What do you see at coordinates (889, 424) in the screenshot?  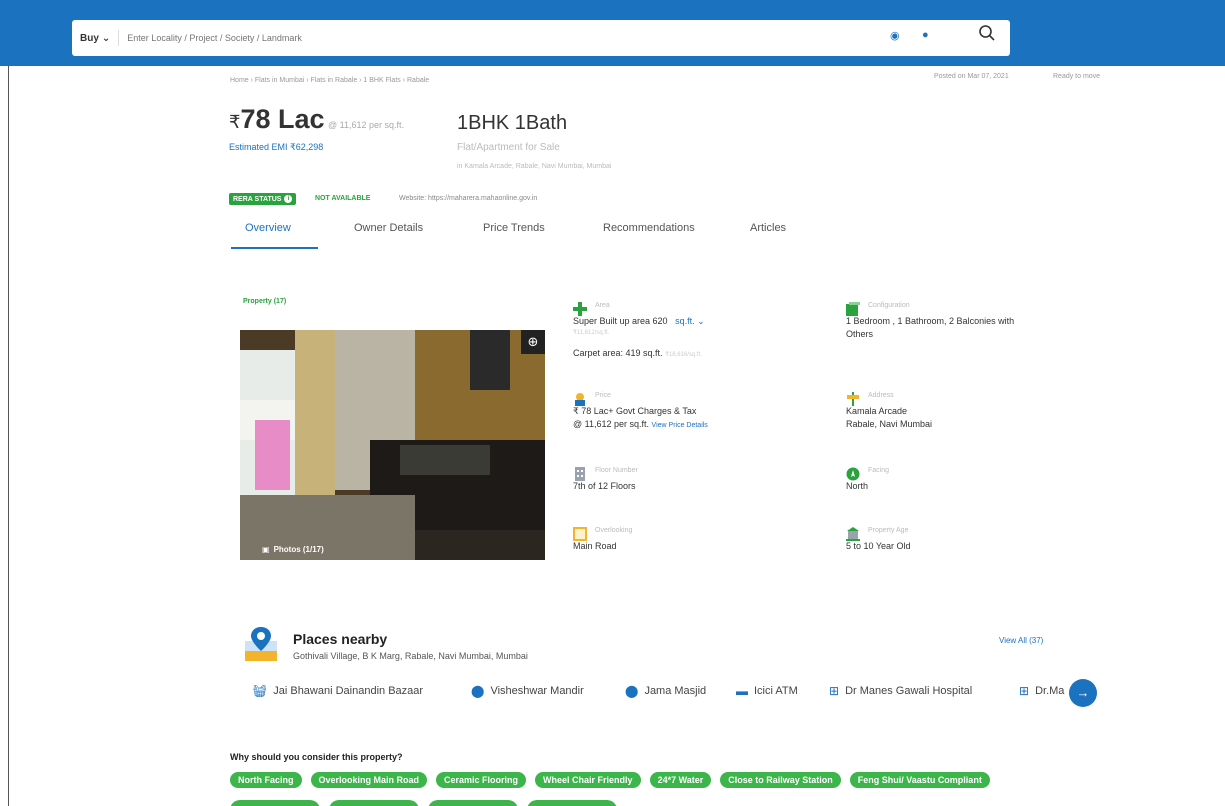 I see `address-line2: Rabale, Navi Mumbai` at bounding box center [889, 424].